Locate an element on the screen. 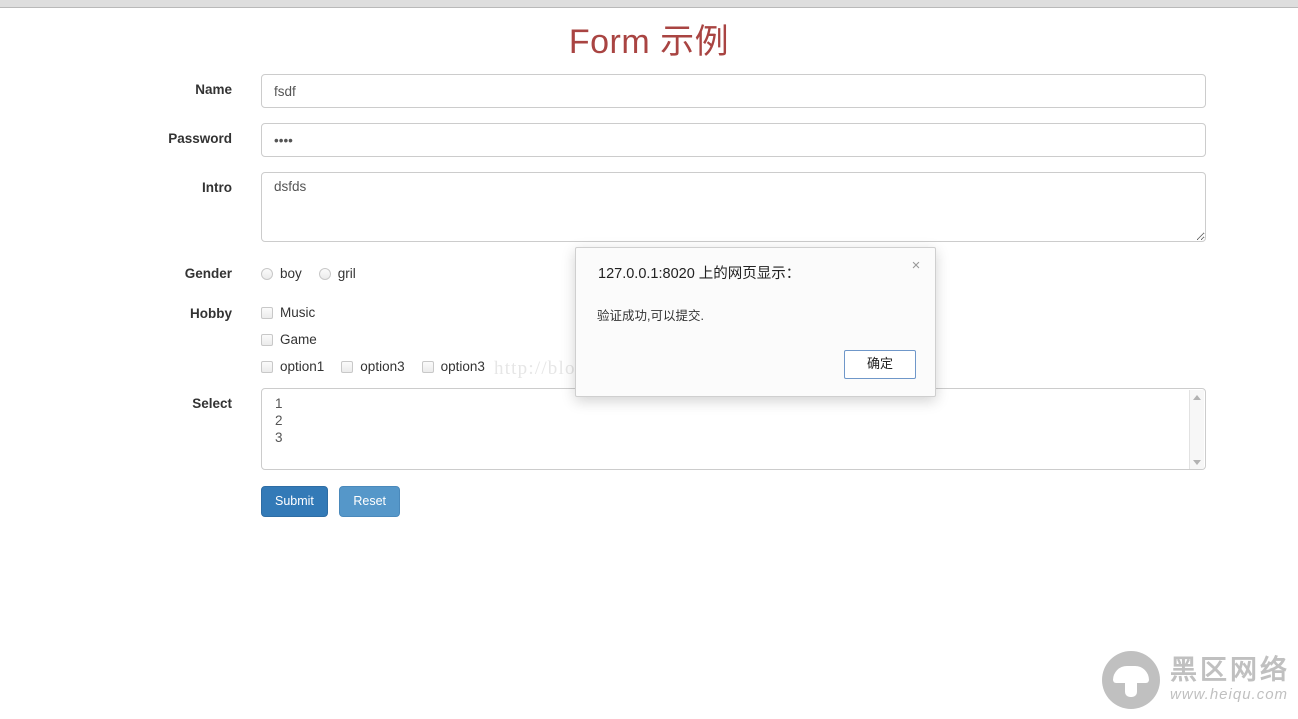 This screenshot has height=719, width=1298. control-name is located at coordinates (733, 91).